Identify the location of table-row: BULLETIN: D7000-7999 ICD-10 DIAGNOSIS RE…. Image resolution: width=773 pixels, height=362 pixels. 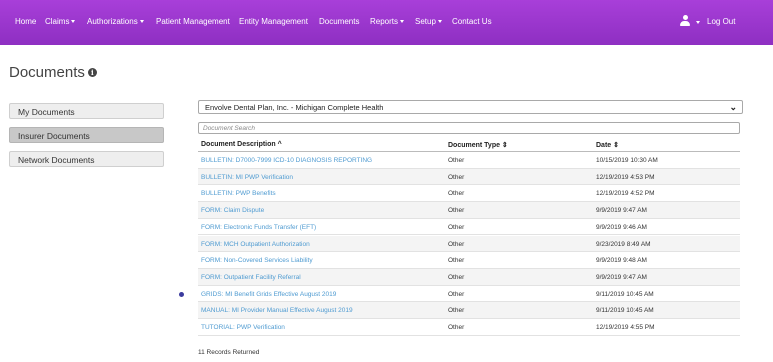
(469, 160).